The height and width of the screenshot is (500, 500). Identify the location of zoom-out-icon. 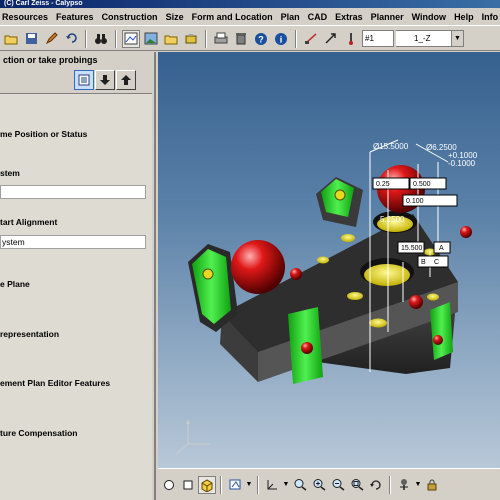
(338, 485).